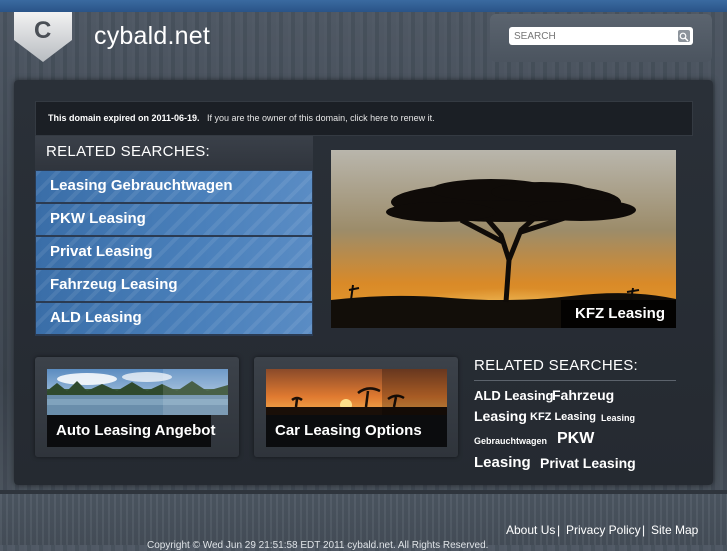 The height and width of the screenshot is (551, 727). What do you see at coordinates (500, 416) in the screenshot?
I see `tag-leasing: Leasing` at bounding box center [500, 416].